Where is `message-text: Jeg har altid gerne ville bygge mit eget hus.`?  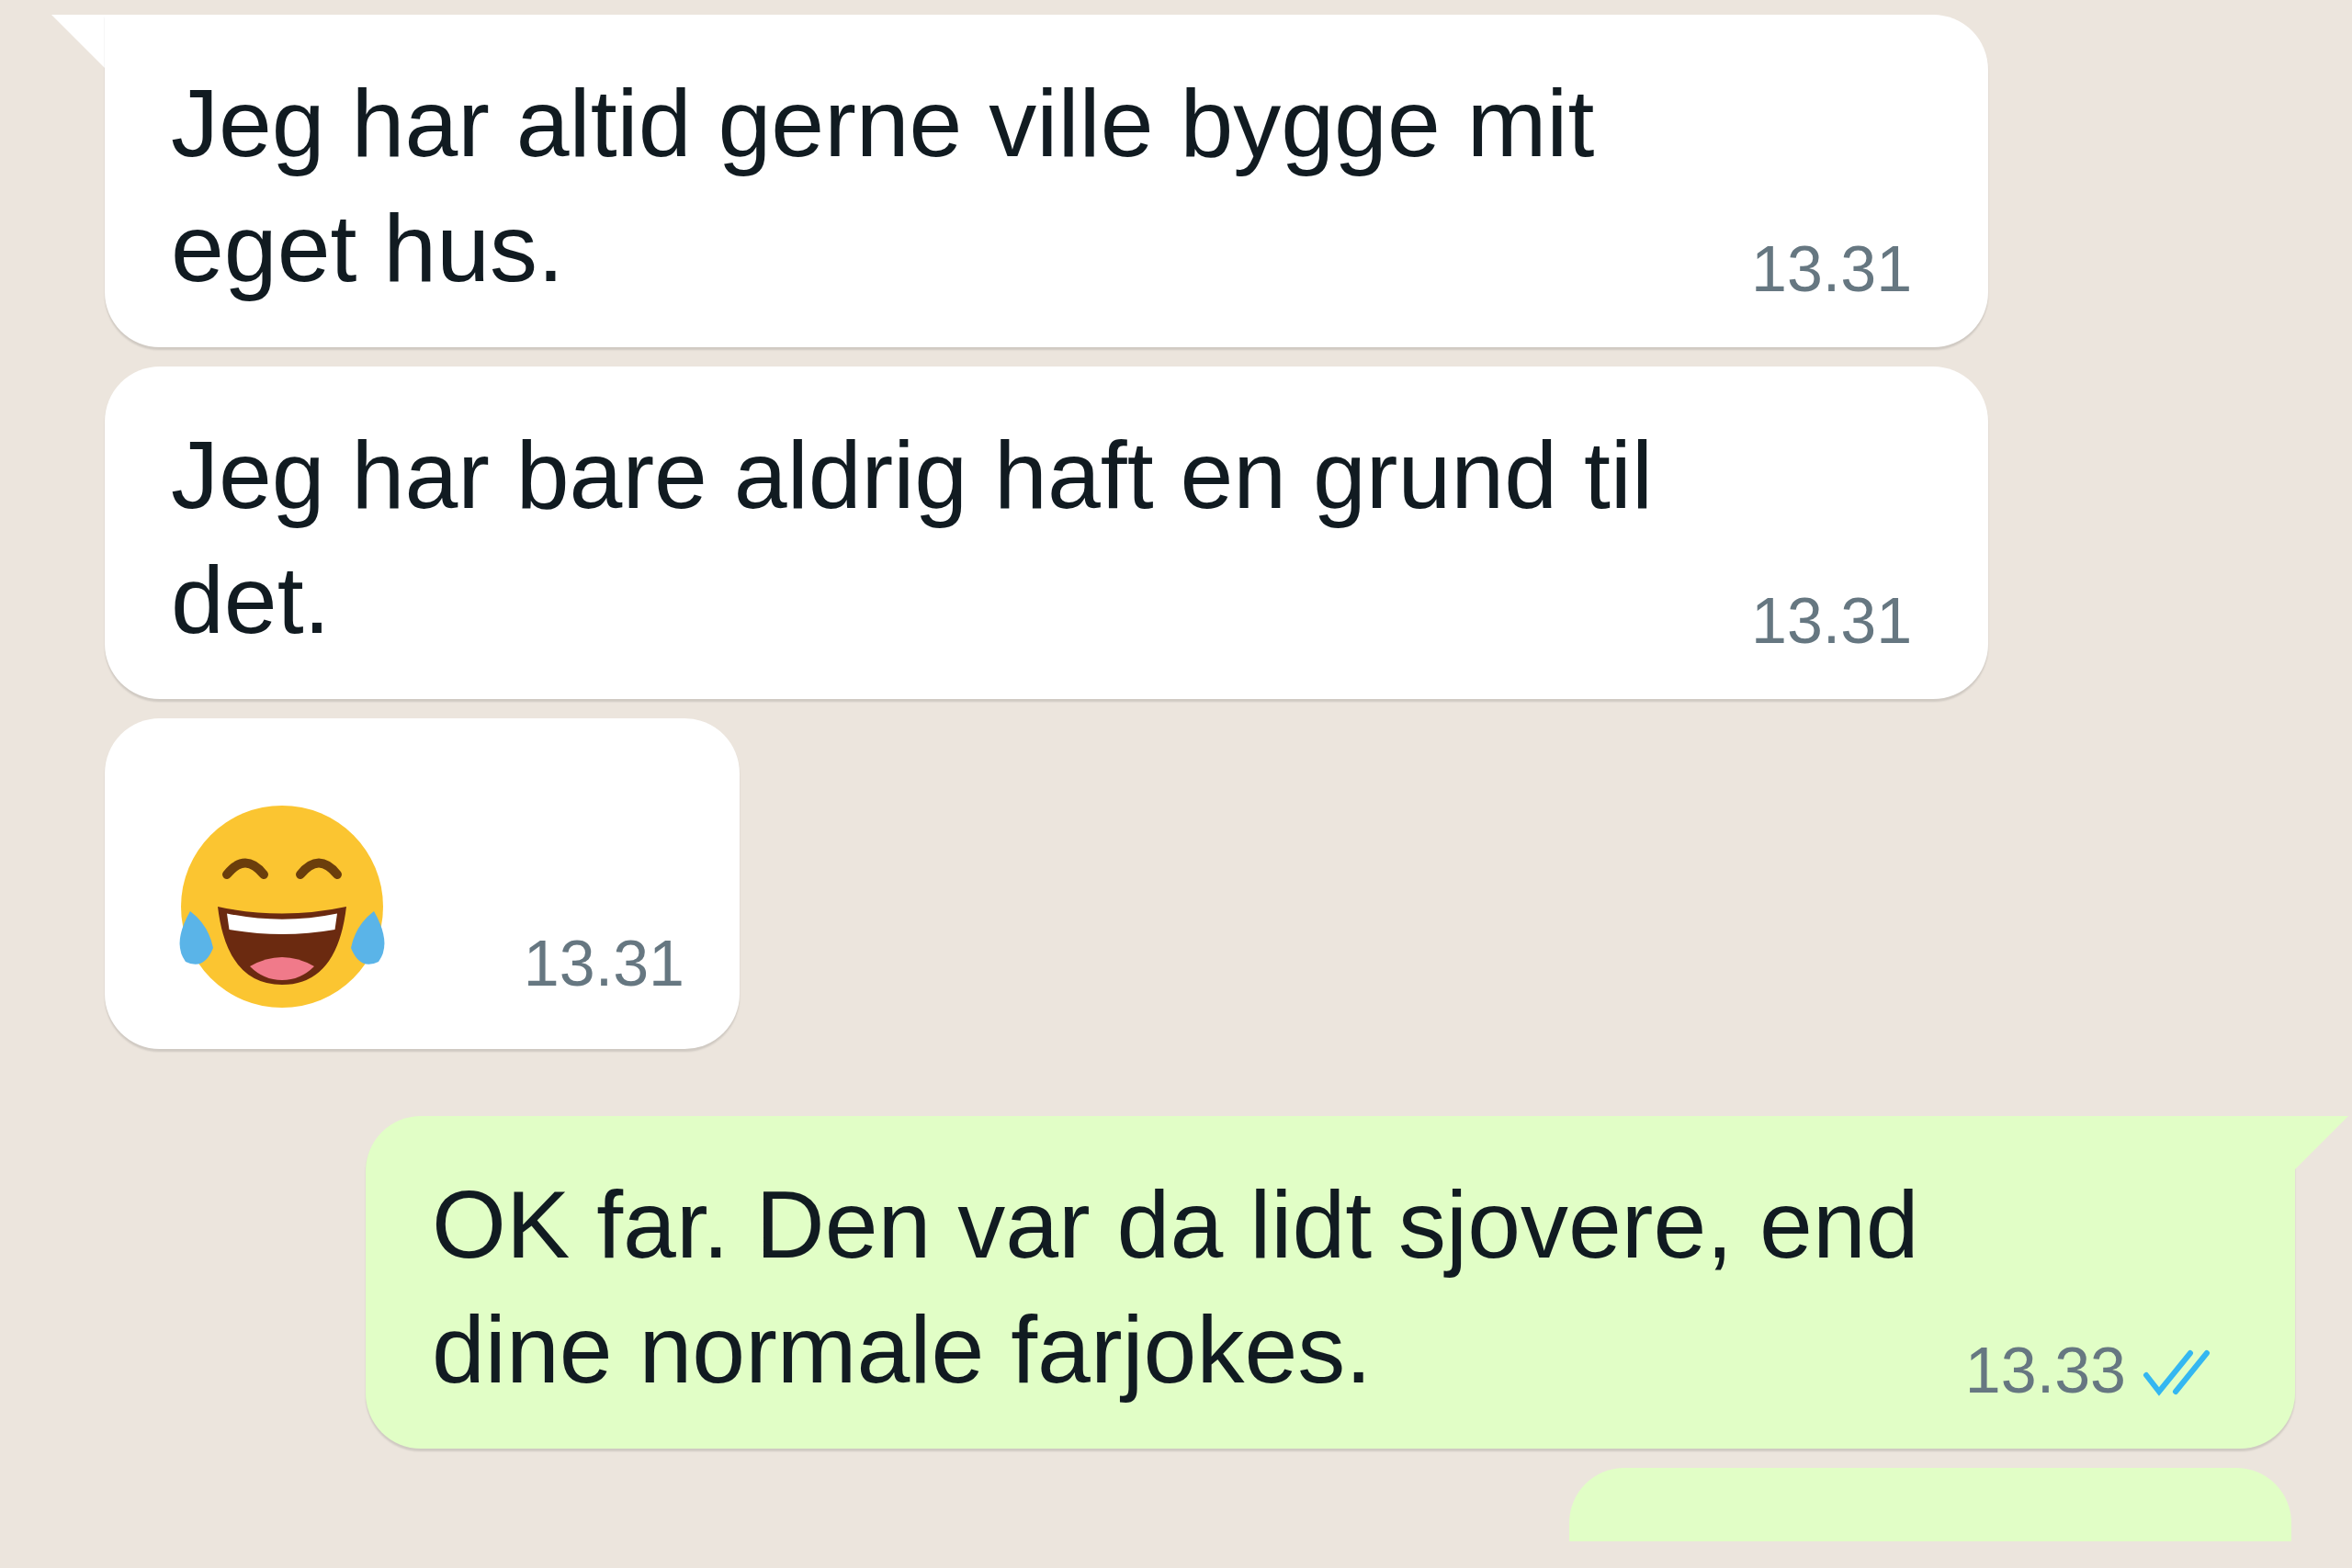
message-text: Jeg har altid gerne ville bygge mit eget hus. is located at coordinates (883, 186).